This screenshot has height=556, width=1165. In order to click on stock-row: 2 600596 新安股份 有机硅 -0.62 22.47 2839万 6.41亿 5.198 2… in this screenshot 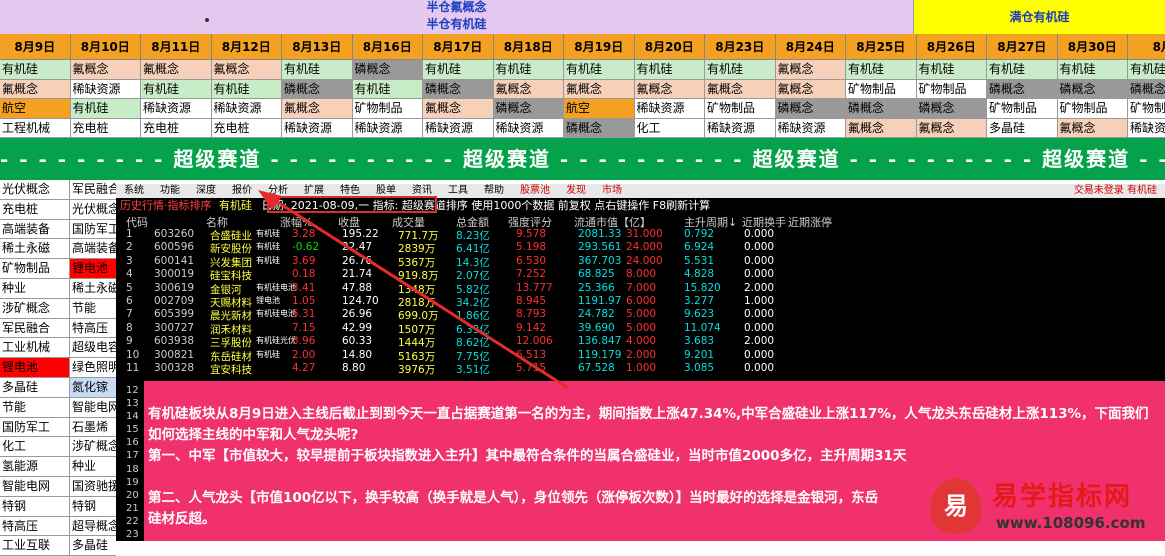, I will do `click(481, 248)`.